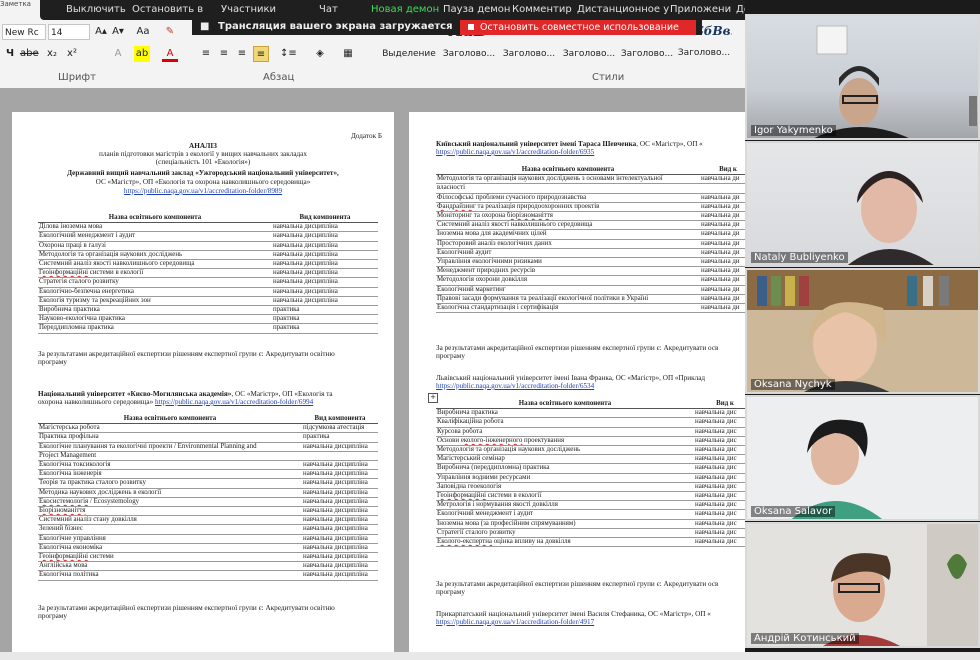 The image size is (980, 660). Describe the element at coordinates (205, 26) in the screenshot. I see `share-status-icon: ■` at that location.